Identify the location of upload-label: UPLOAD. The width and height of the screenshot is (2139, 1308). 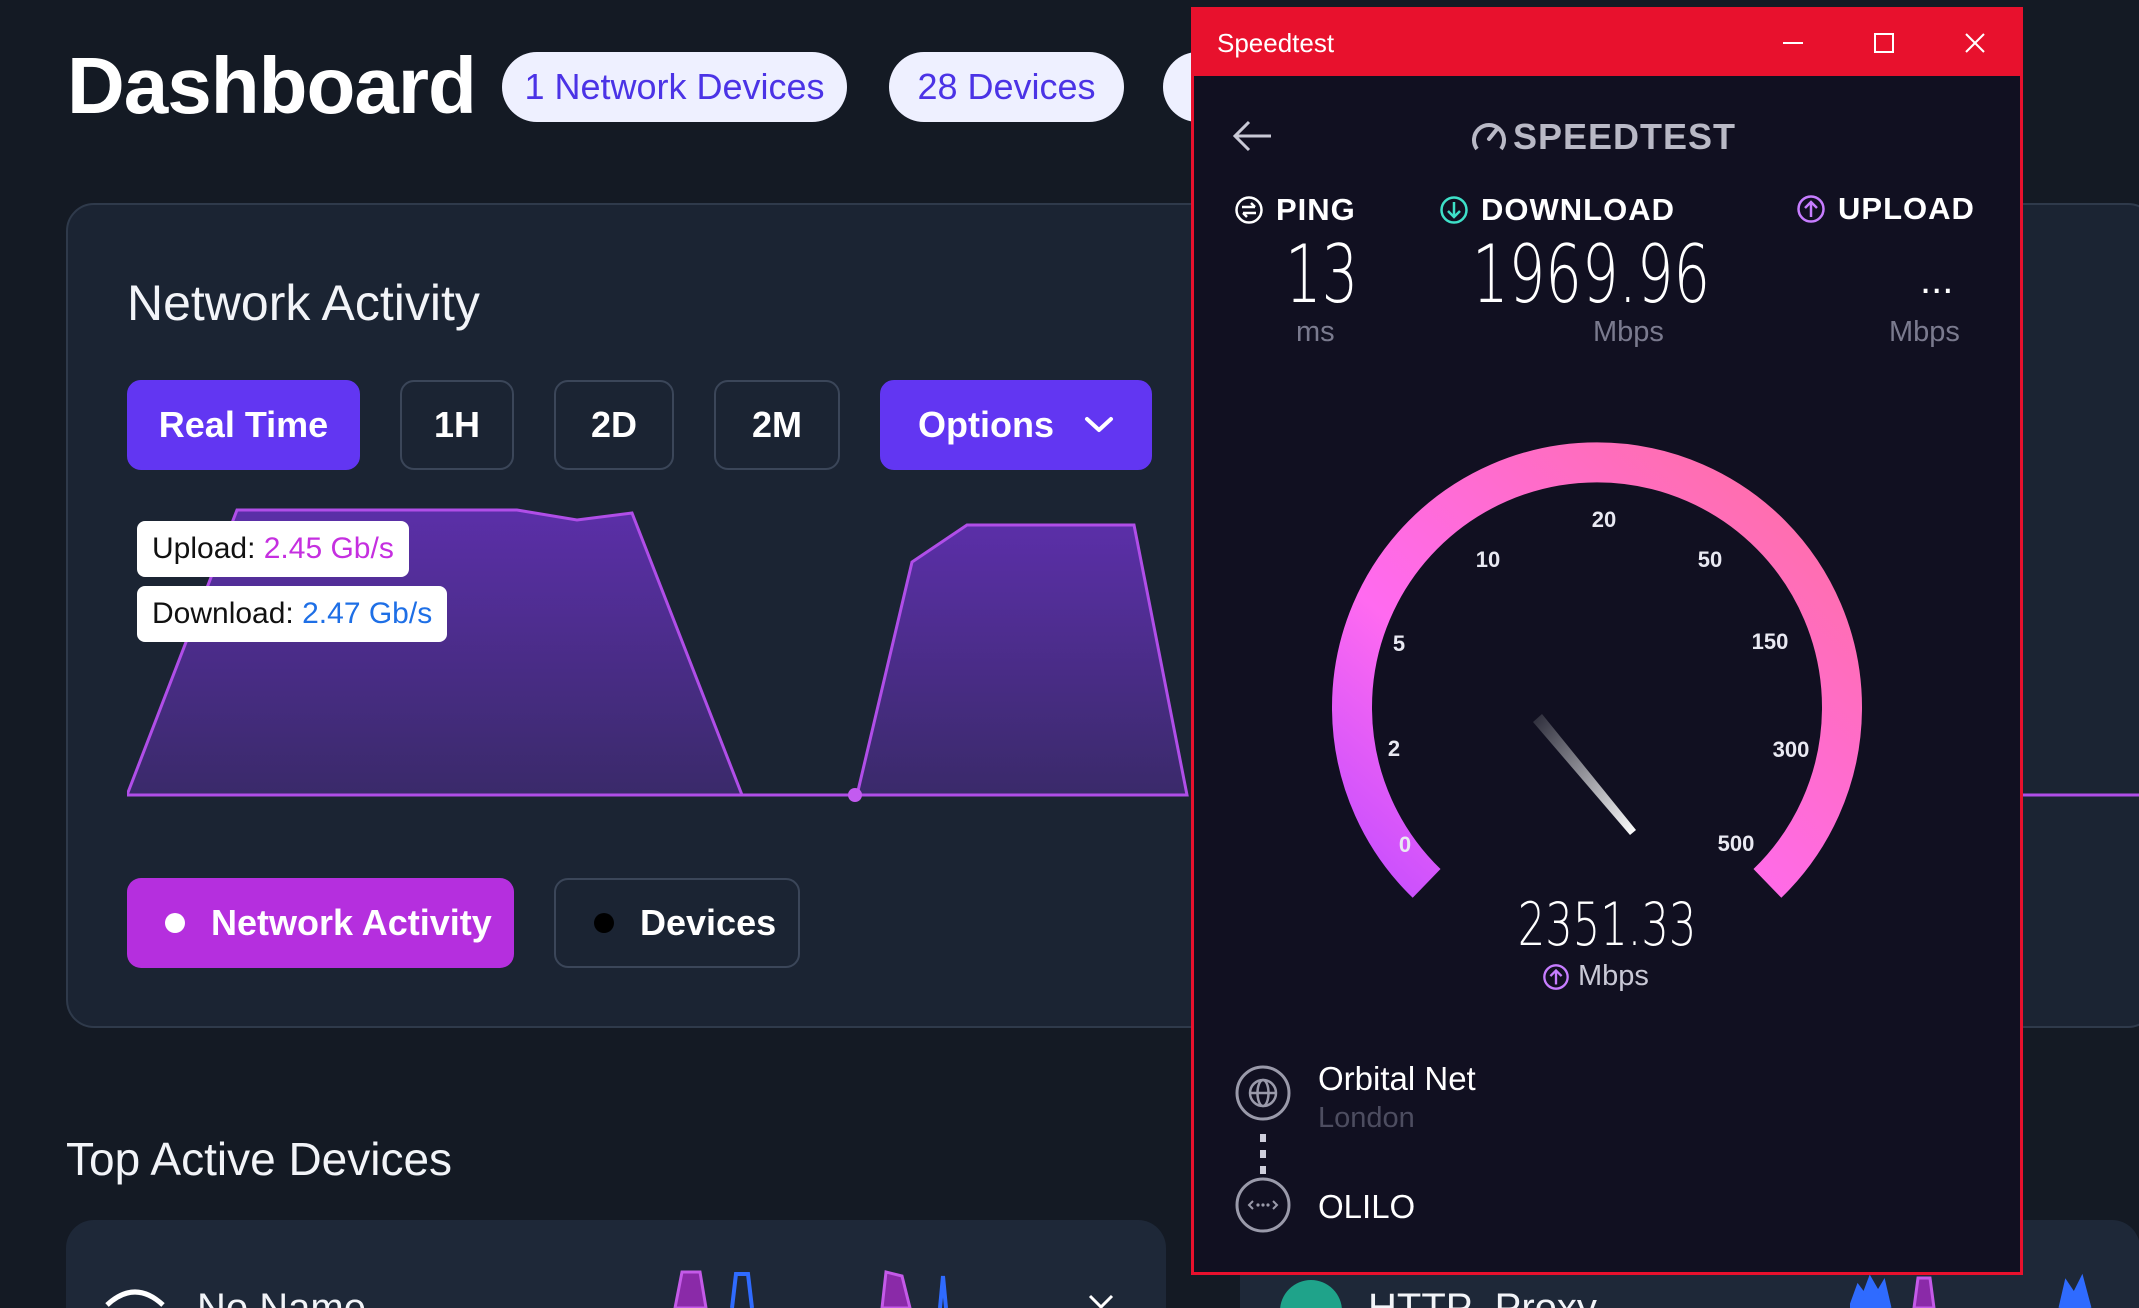
(1906, 208).